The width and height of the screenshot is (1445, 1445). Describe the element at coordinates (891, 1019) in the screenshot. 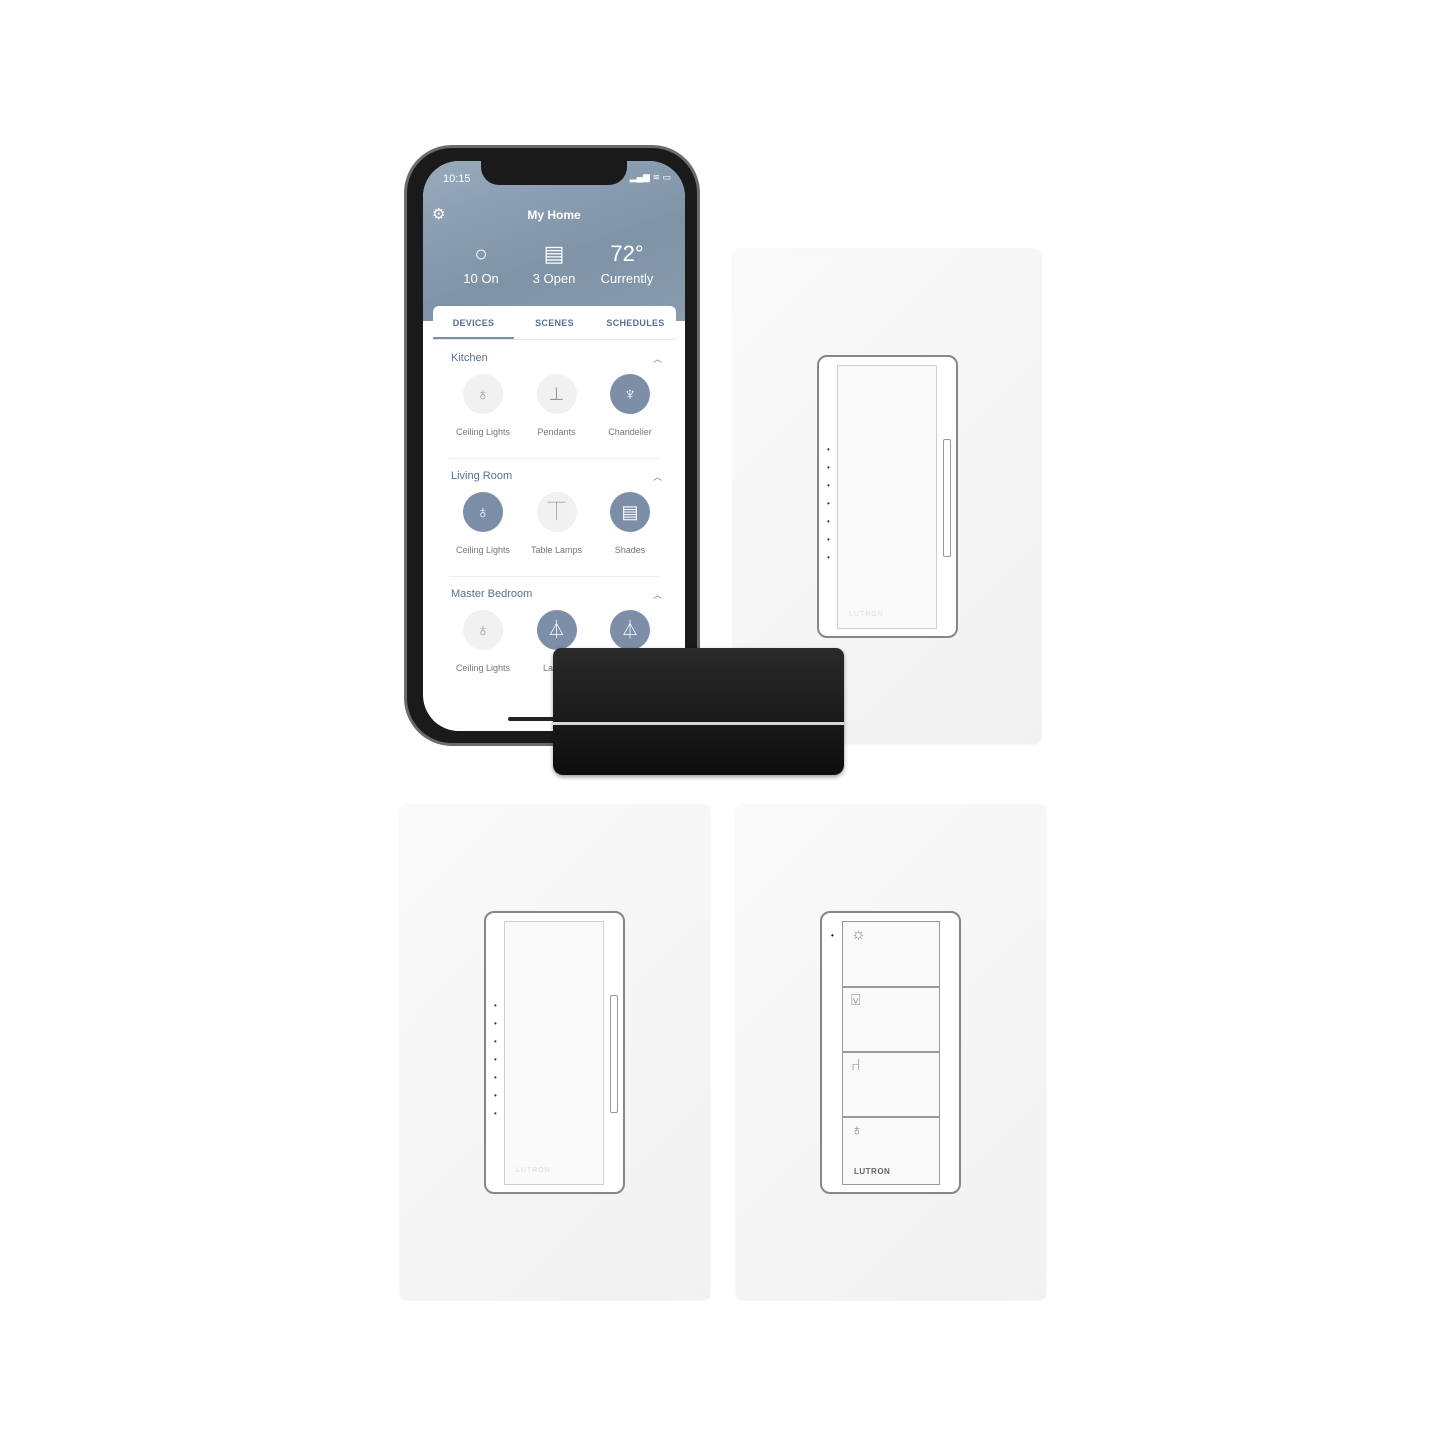

I see `pico-button-entertain: ⍌` at that location.